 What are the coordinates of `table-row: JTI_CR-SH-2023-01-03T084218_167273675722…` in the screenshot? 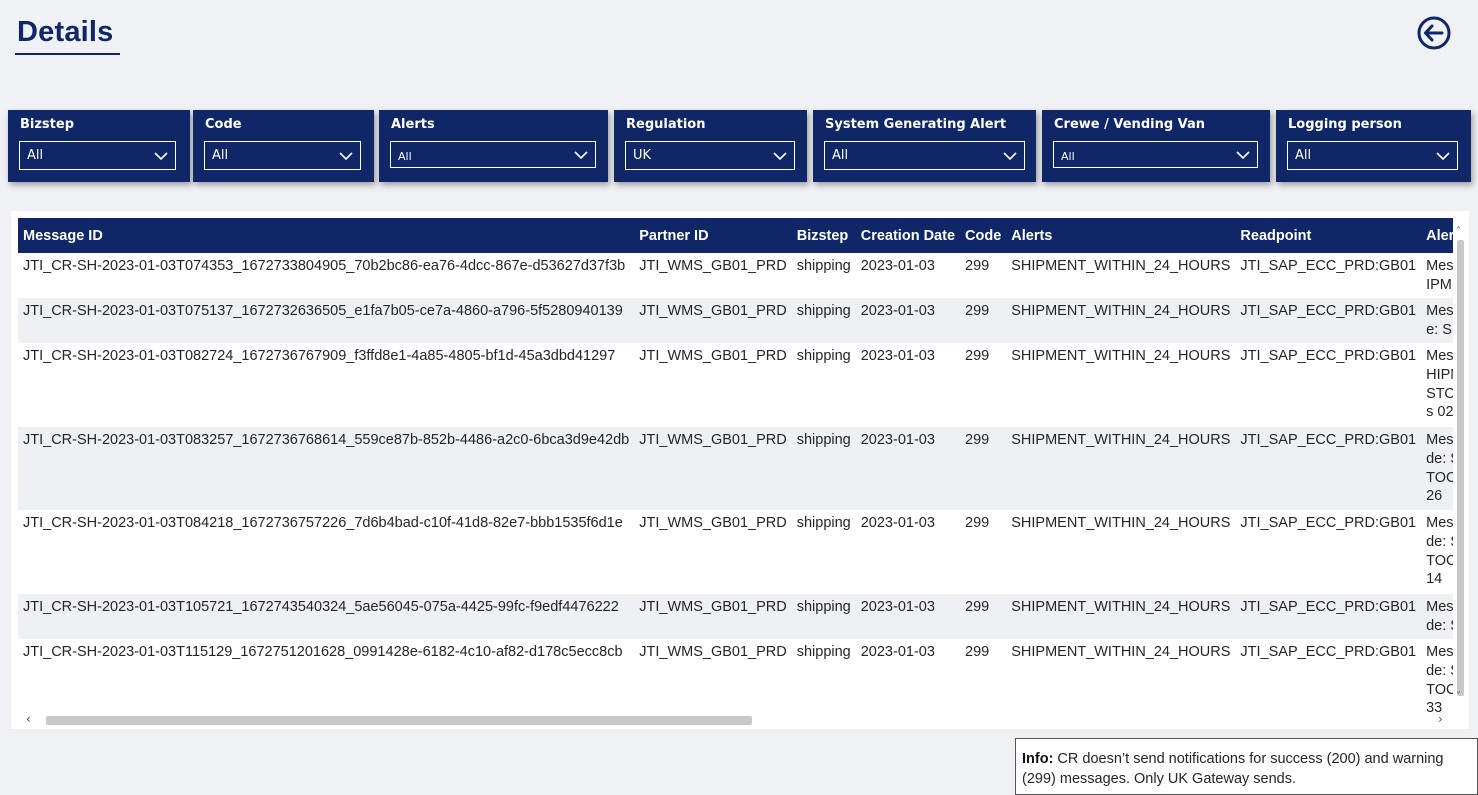 It's located at (735, 552).